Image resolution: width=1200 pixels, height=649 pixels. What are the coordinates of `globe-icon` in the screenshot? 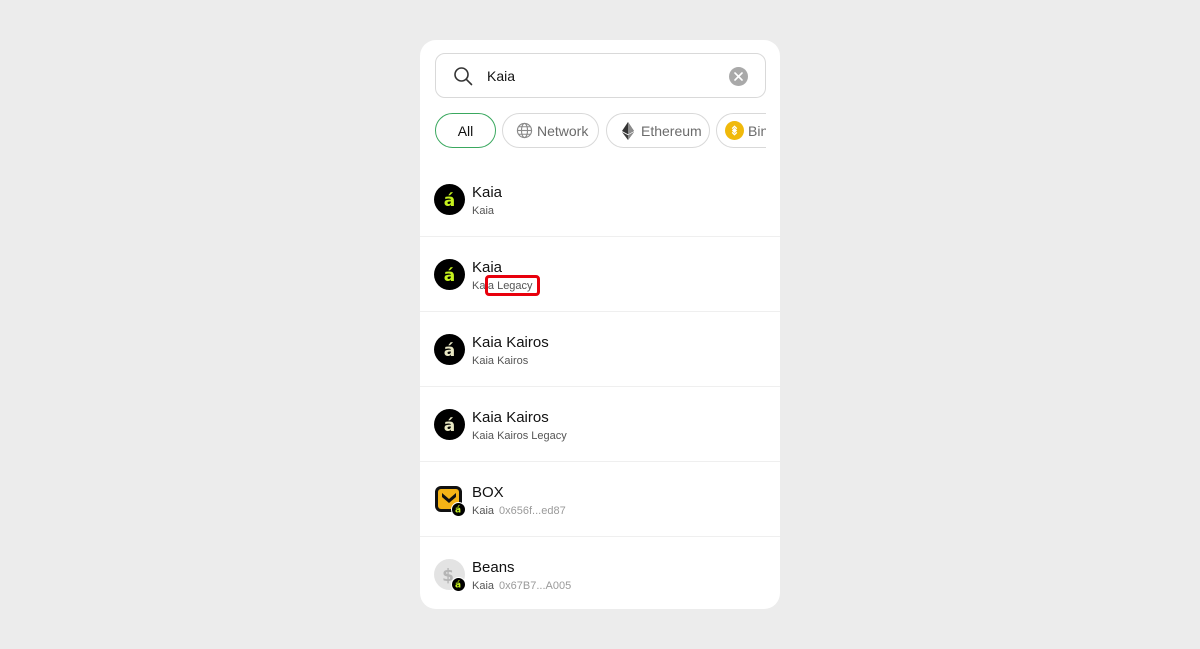 It's located at (524, 131).